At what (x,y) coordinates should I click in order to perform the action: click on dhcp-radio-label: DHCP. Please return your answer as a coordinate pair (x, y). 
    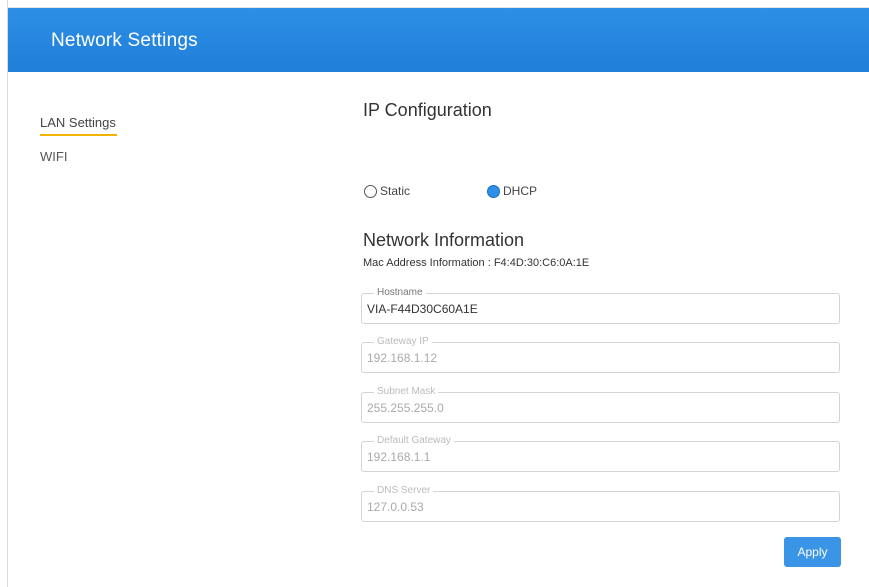
    Looking at the image, I should click on (520, 191).